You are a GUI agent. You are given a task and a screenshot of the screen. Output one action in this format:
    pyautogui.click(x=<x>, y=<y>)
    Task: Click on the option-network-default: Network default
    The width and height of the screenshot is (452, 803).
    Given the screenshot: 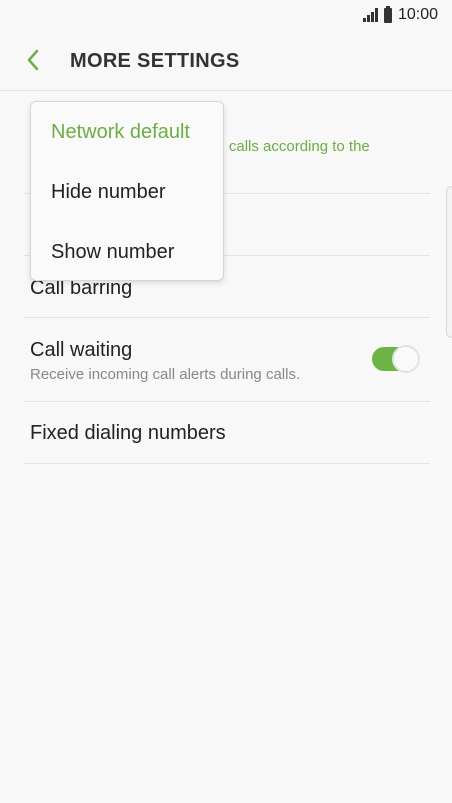 What is the action you would take?
    pyautogui.click(x=120, y=132)
    